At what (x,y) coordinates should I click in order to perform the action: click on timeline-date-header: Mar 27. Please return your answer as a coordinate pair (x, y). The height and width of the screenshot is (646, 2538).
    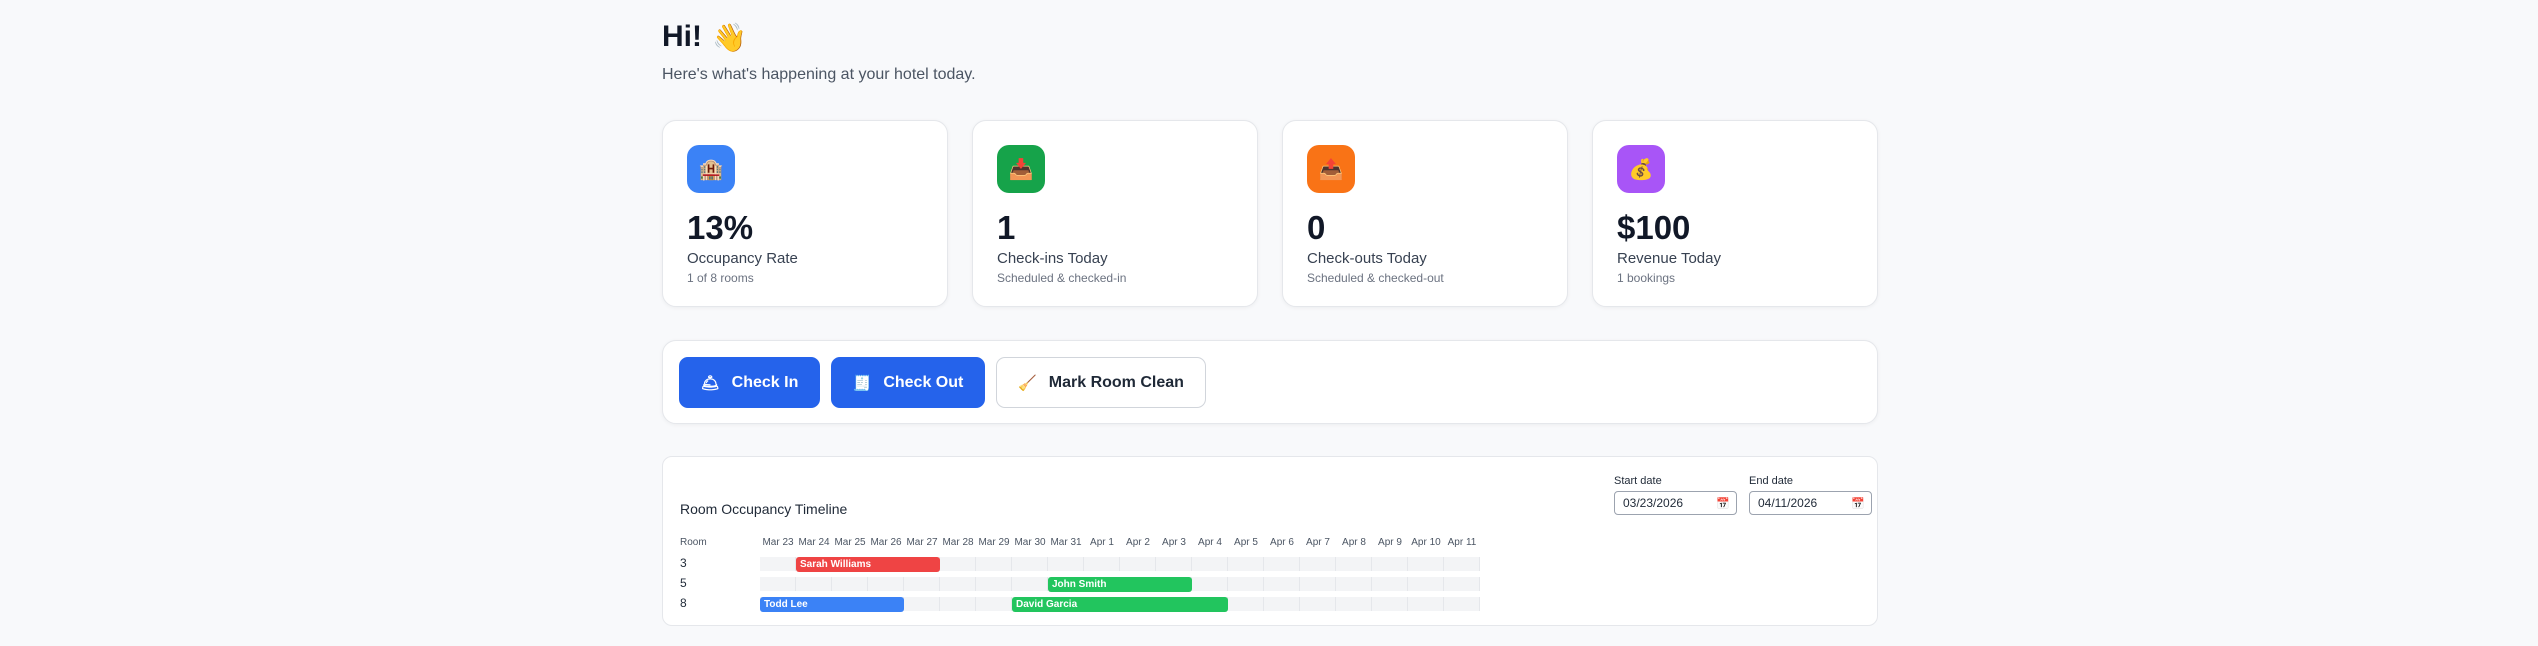
    Looking at the image, I should click on (922, 542).